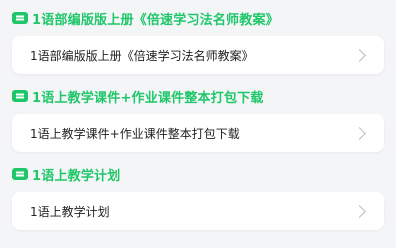  I want to click on section-title: 1语部编版版上册《倍速学习法名师教案》, so click(155, 20).